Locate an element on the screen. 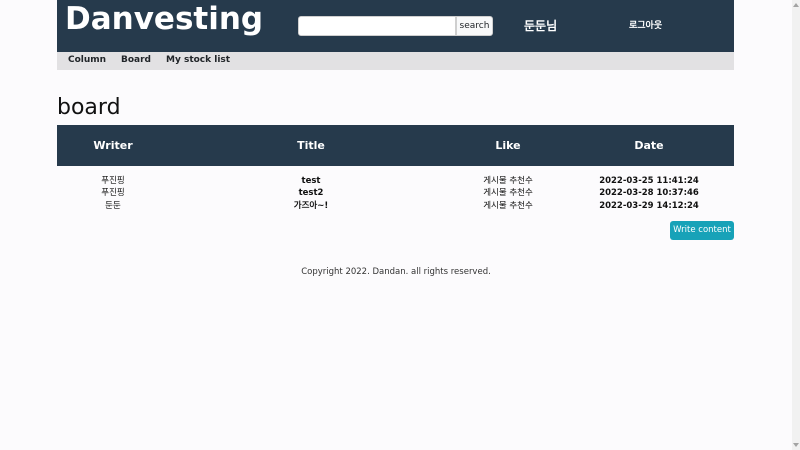 The height and width of the screenshot is (450, 800). write-content-button: Write content is located at coordinates (702, 230).